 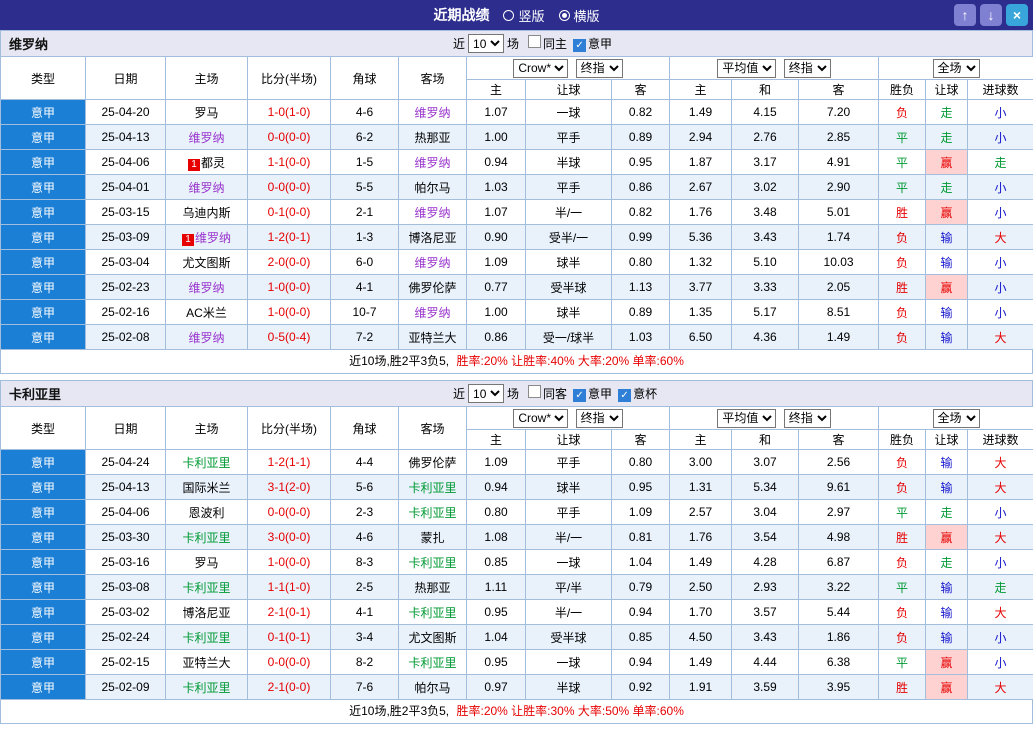 What do you see at coordinates (496, 587) in the screenshot?
I see `odds-cell: 1.11` at bounding box center [496, 587].